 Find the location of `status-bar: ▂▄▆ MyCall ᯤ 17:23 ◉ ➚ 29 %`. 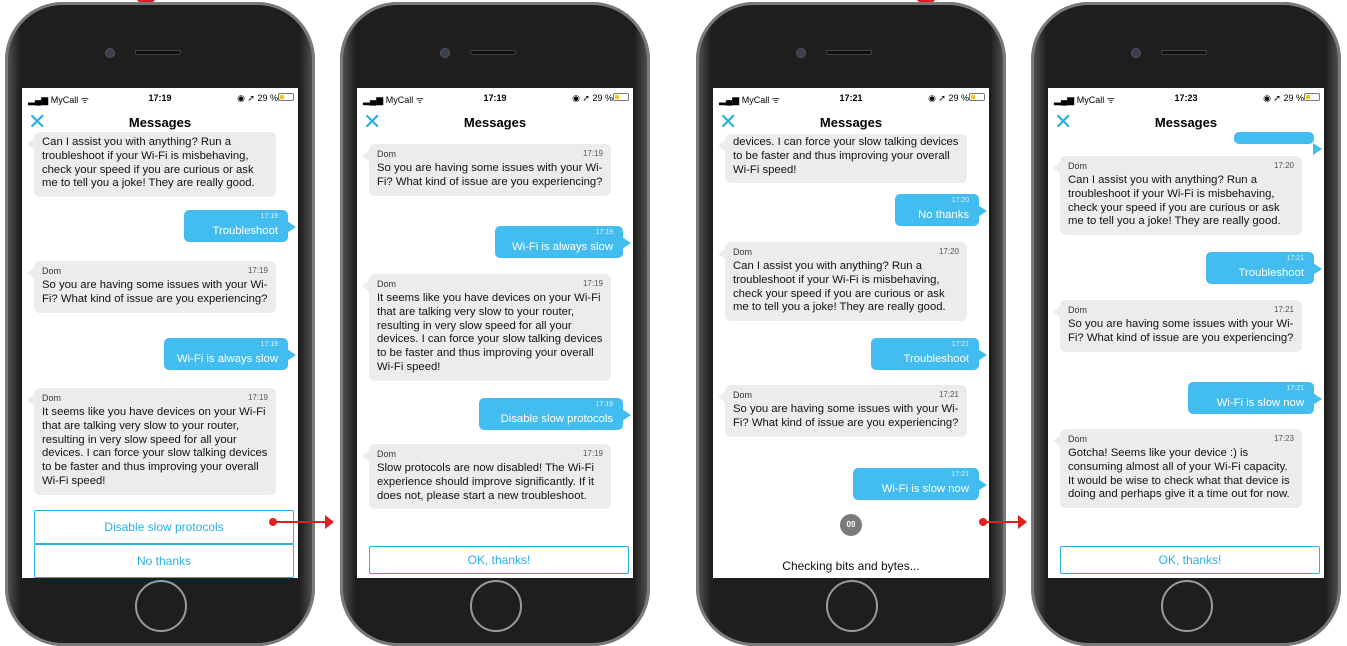

status-bar: ▂▄▆ MyCall ᯤ 17:23 ◉ ➚ 29 % is located at coordinates (1186, 98).